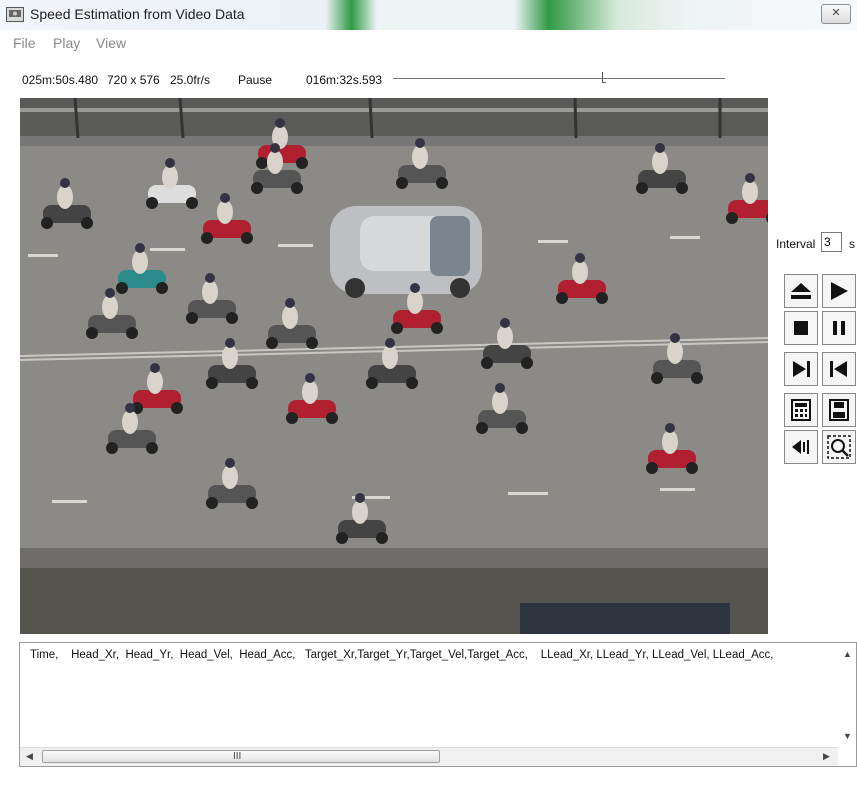 The width and height of the screenshot is (857, 785). I want to click on audio-button, so click(801, 447).